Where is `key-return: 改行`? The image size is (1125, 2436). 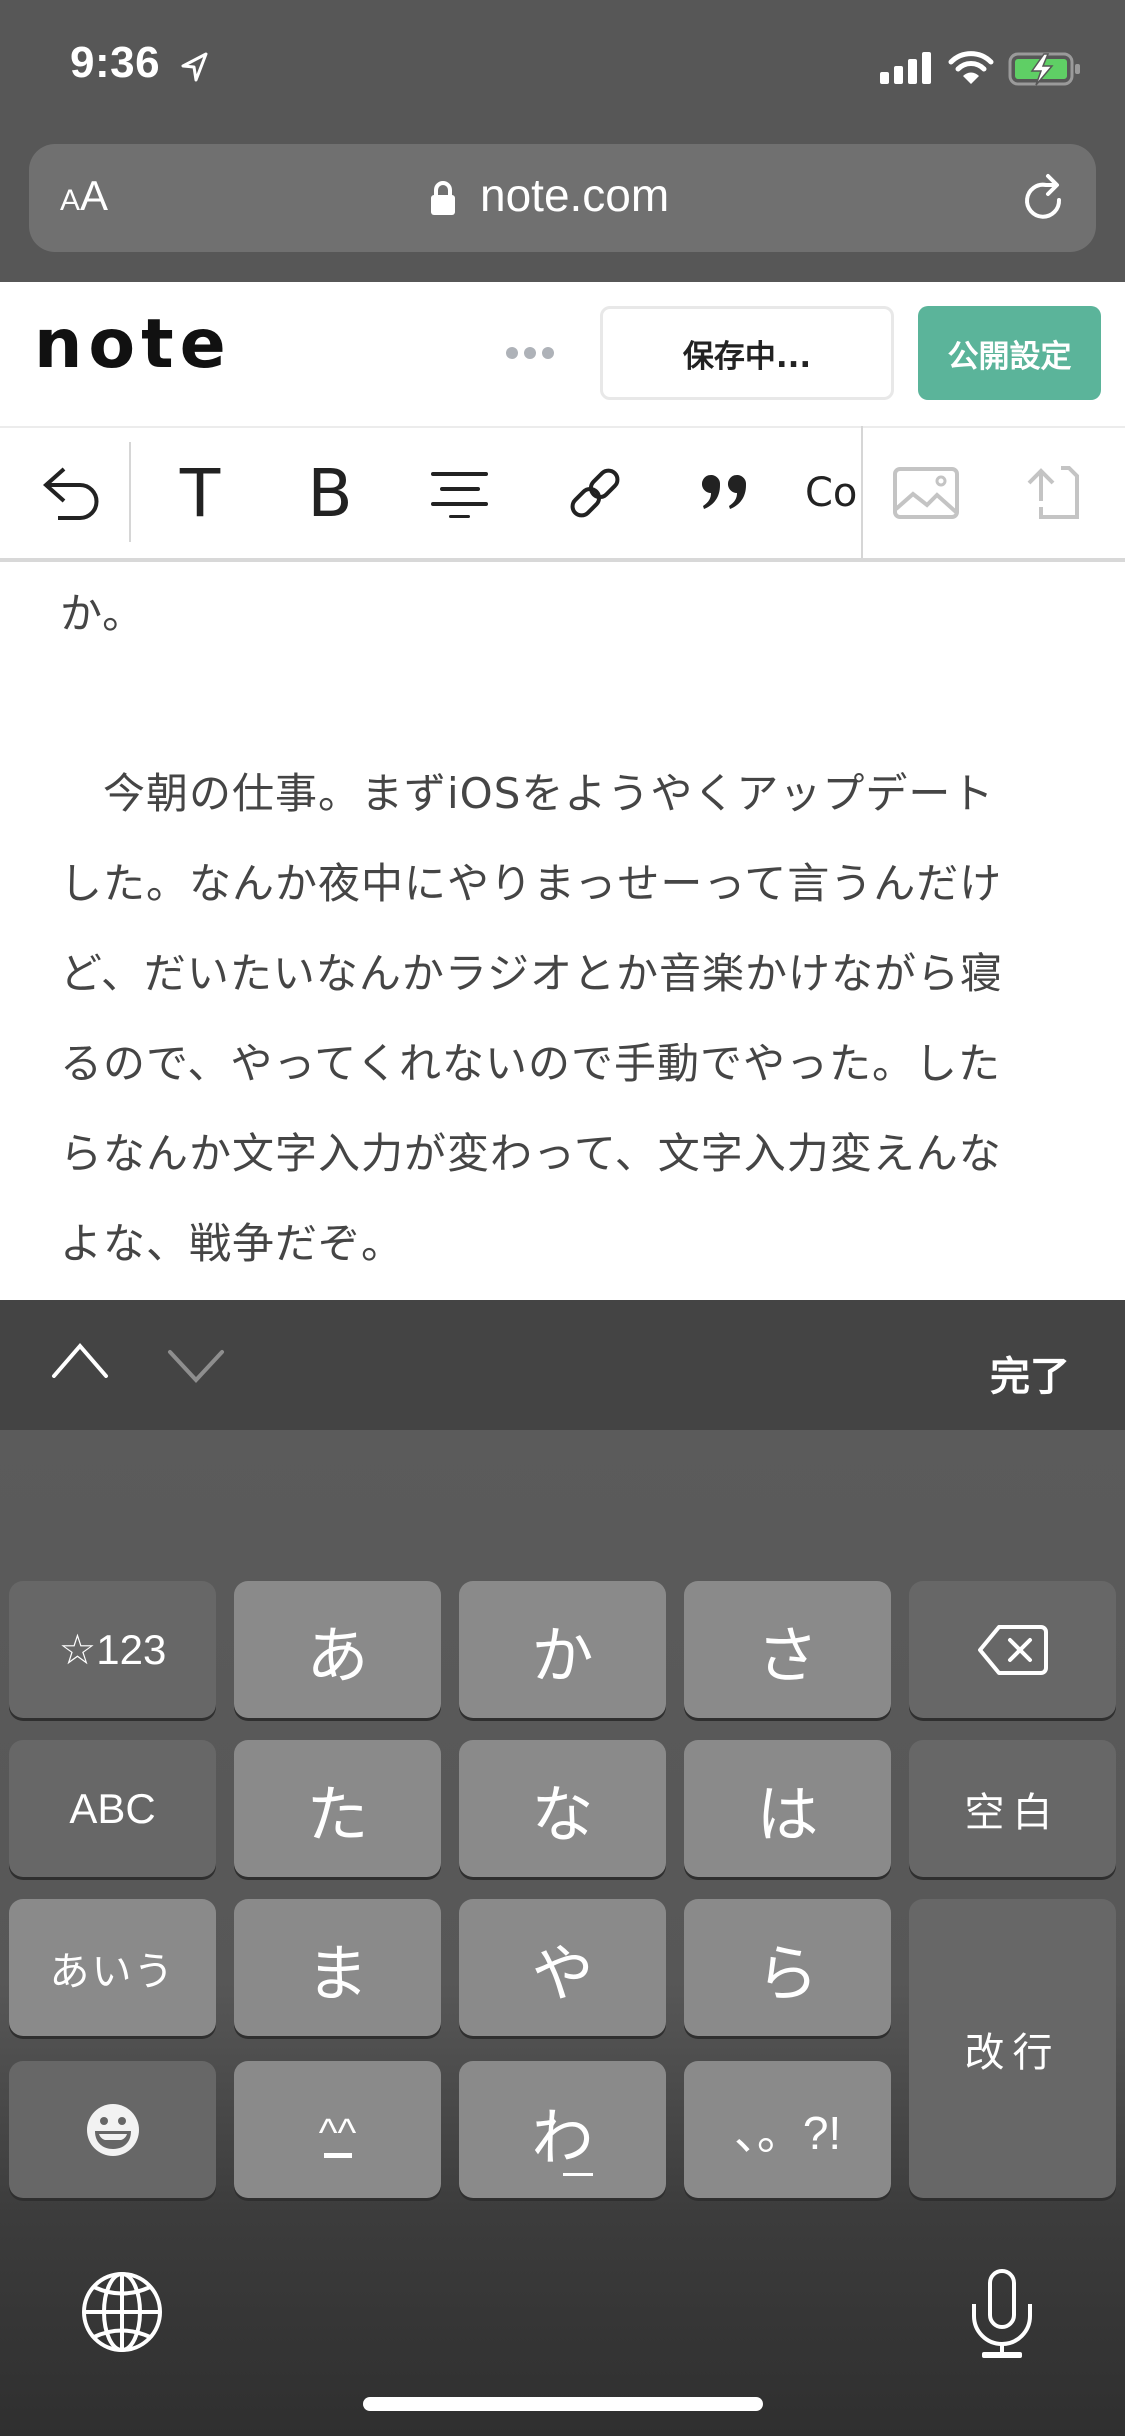
key-return: 改行 is located at coordinates (1012, 2048).